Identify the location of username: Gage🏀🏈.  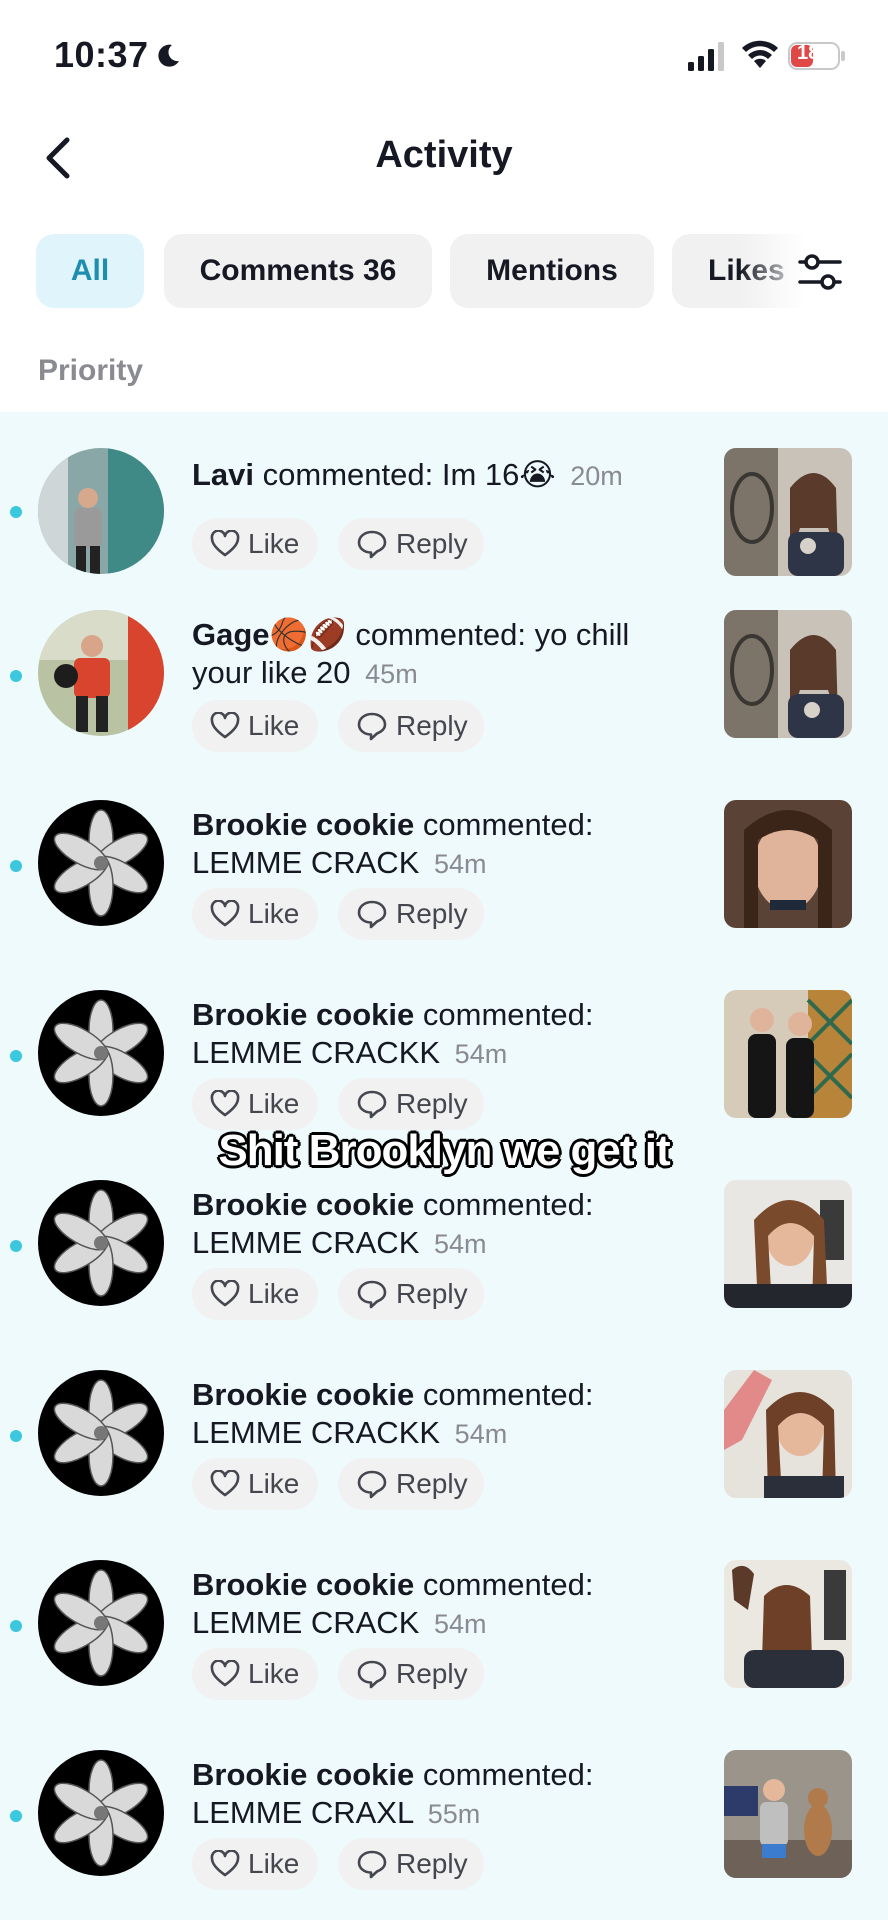
(269, 634).